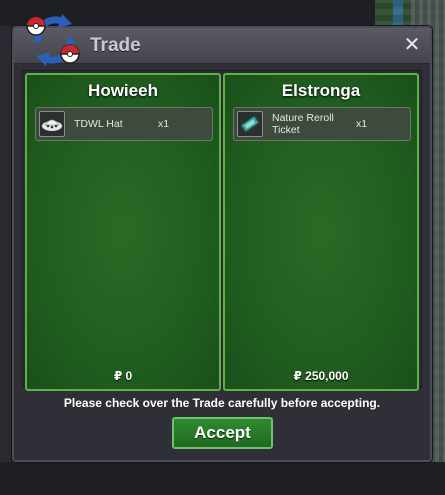 This screenshot has width=445, height=495. I want to click on offer-item-row: Nature Reroll Ticket x1, so click(322, 124).